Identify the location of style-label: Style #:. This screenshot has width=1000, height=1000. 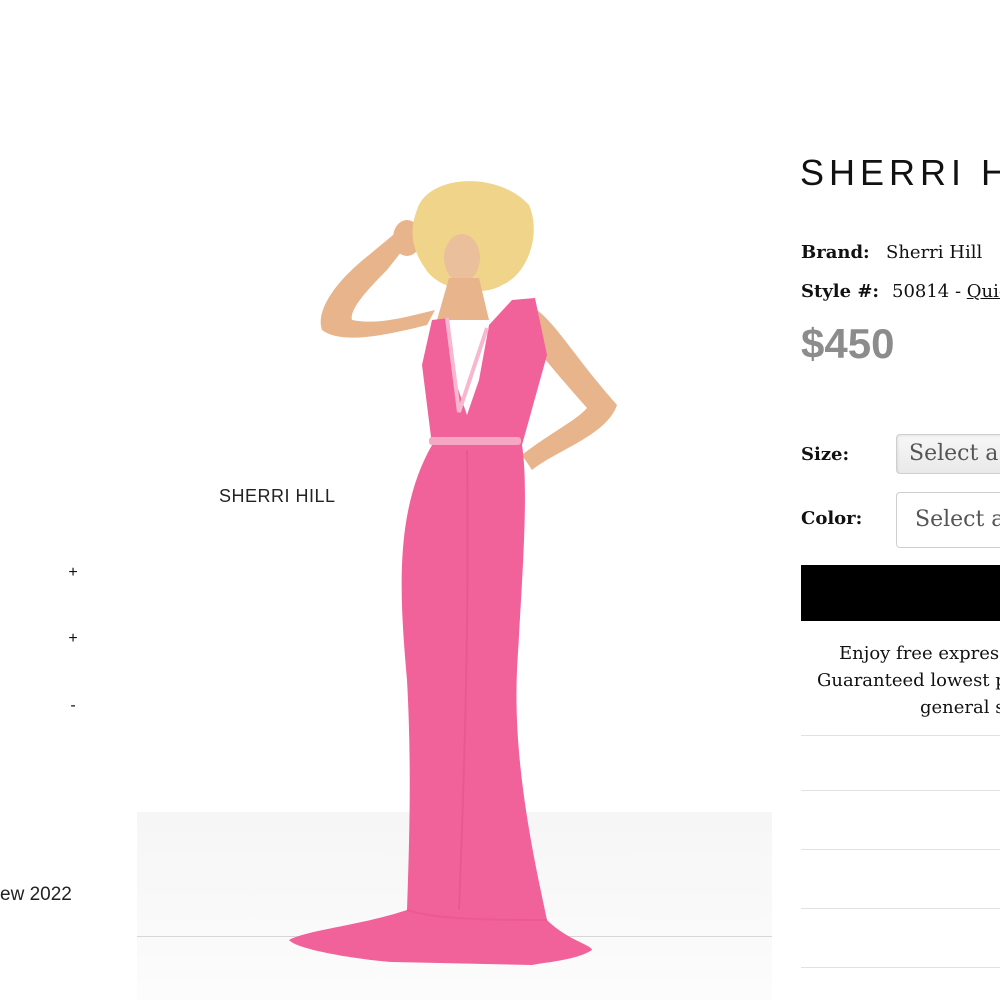
(840, 291).